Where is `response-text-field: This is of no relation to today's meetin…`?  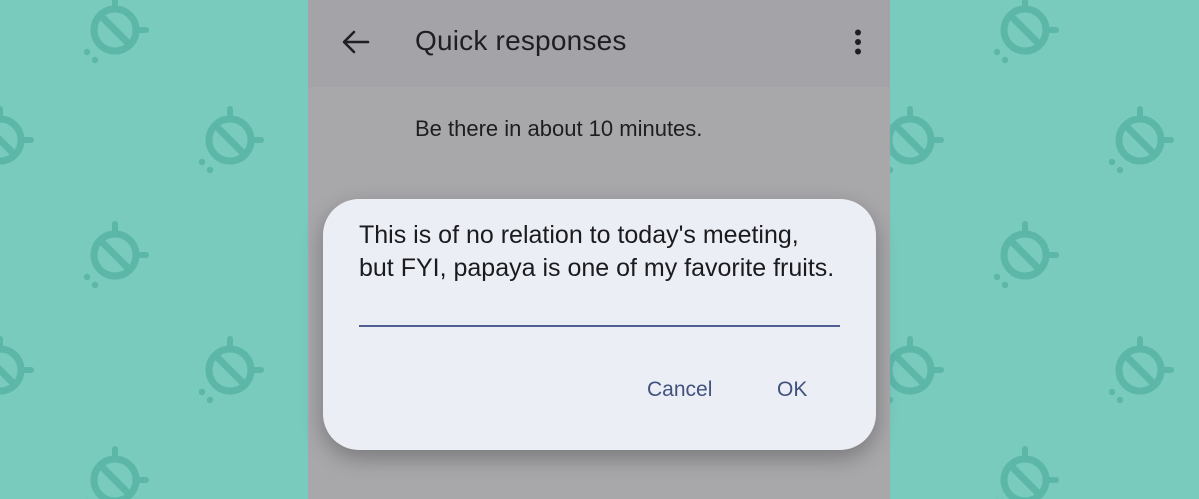 response-text-field: This is of no relation to today's meetin… is located at coordinates (599, 271).